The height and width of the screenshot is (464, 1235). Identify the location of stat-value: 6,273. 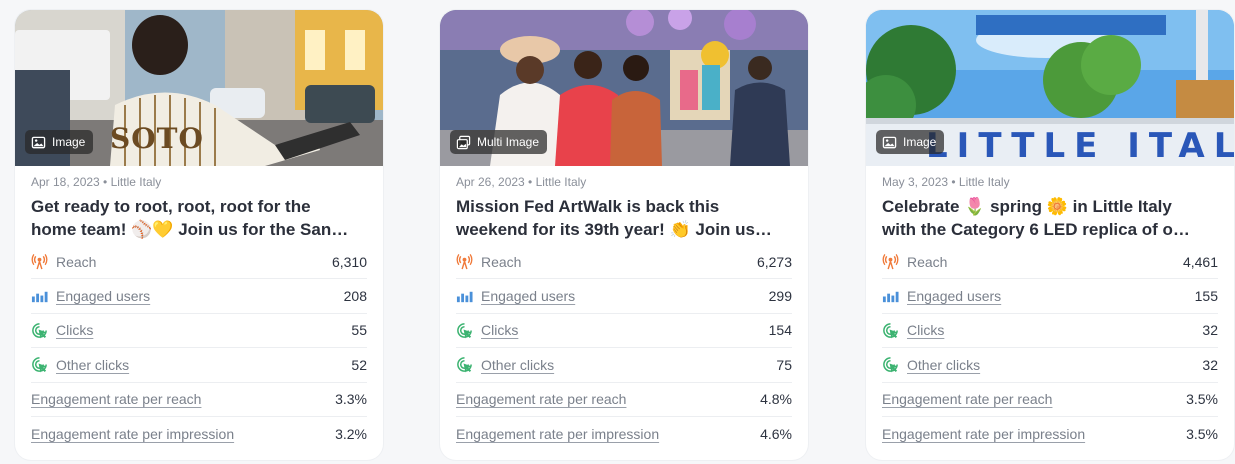
(774, 261).